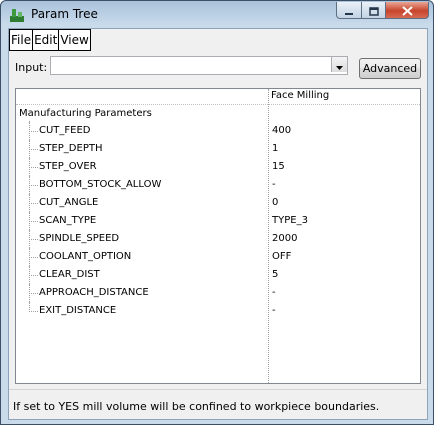  Describe the element at coordinates (17, 15) in the screenshot. I see `app-logo-icon` at that location.